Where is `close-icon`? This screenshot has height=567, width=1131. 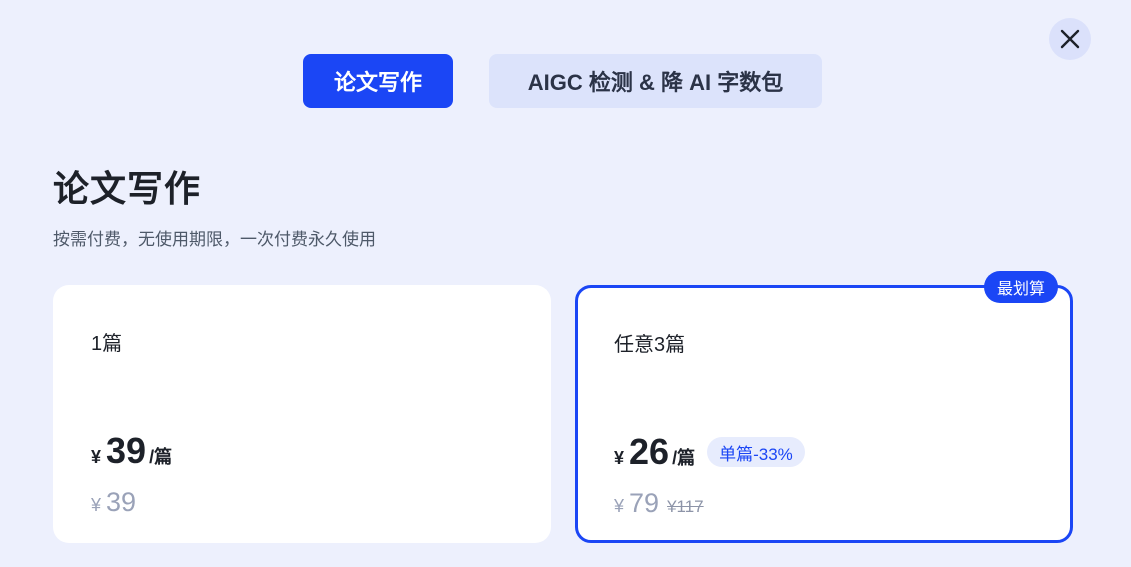
close-icon is located at coordinates (1070, 39).